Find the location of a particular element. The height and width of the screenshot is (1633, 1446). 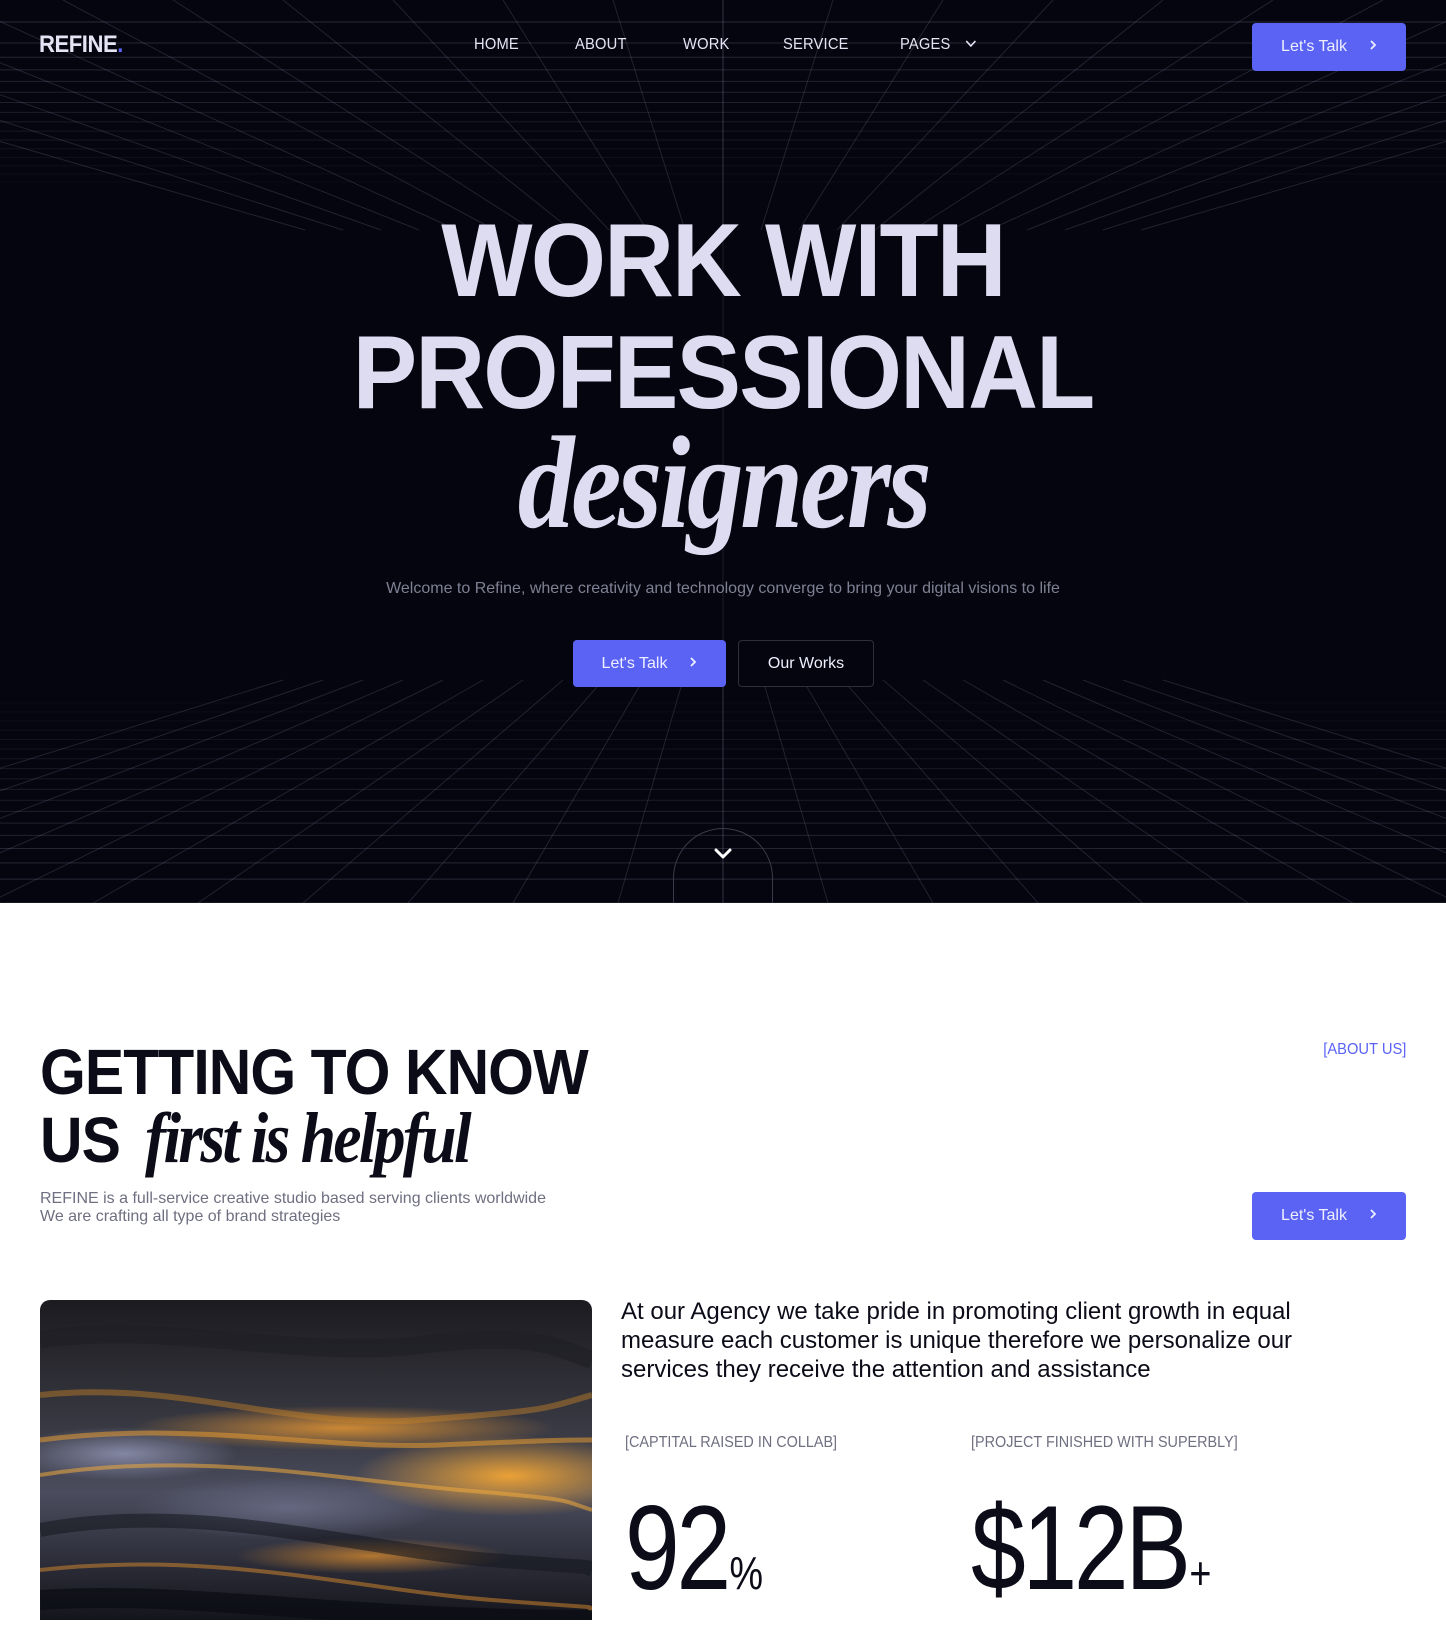

stat-number: $12B is located at coordinates (1081, 1548).